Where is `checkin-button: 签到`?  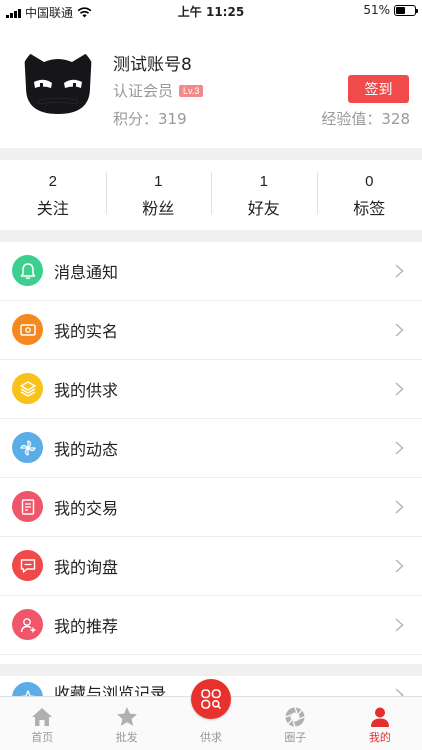 checkin-button: 签到 is located at coordinates (378, 89).